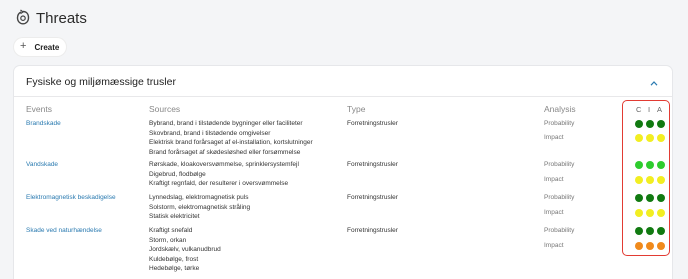 The image size is (688, 279). What do you see at coordinates (47, 47) in the screenshot?
I see `create-button-label: Create` at bounding box center [47, 47].